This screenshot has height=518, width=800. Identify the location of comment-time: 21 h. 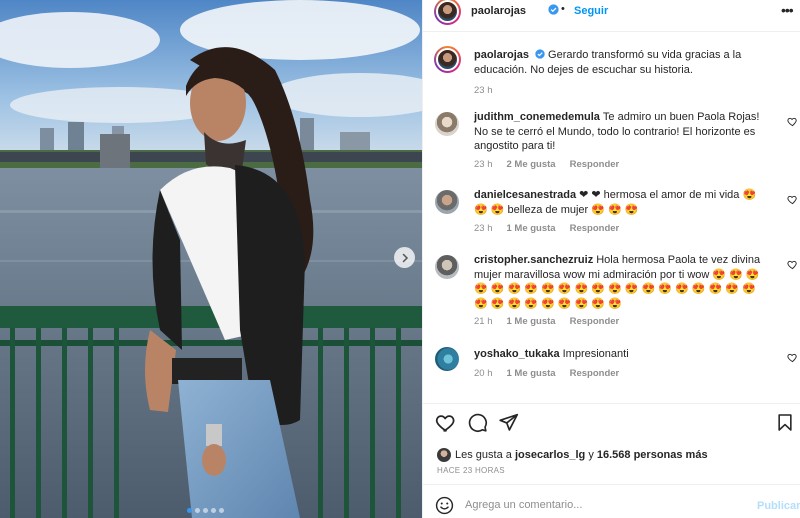
(483, 321).